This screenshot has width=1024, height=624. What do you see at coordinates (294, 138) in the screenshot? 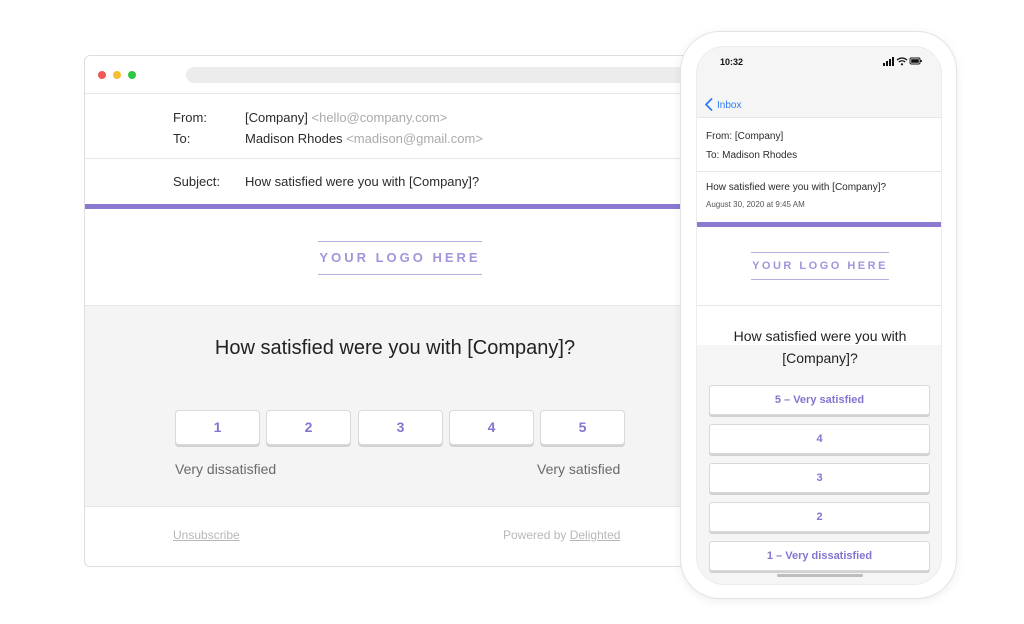
I see `to-name: Madison Rhodes` at bounding box center [294, 138].